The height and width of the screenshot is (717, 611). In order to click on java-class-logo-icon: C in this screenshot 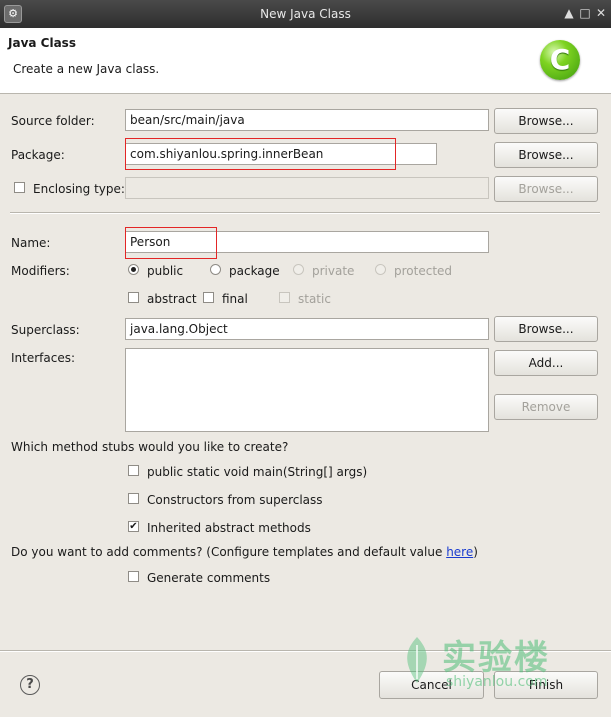, I will do `click(560, 60)`.